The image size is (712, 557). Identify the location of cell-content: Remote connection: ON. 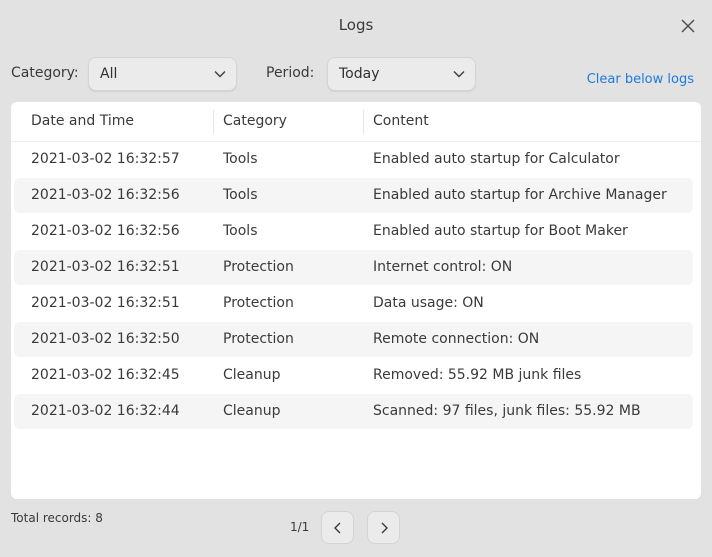
(456, 339).